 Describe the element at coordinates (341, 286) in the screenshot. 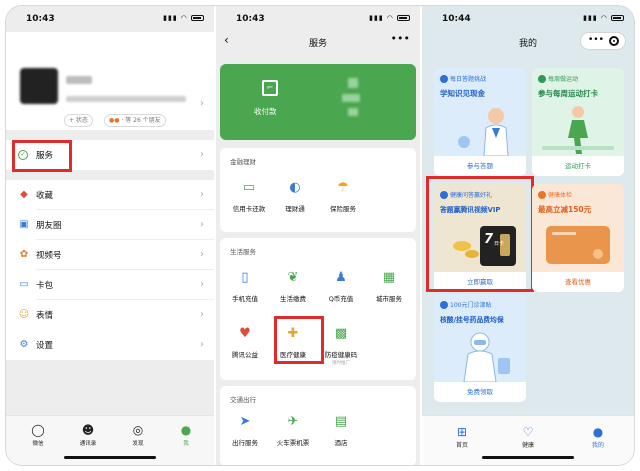

I see `service-qcoin: ♟ Q币充值` at that location.